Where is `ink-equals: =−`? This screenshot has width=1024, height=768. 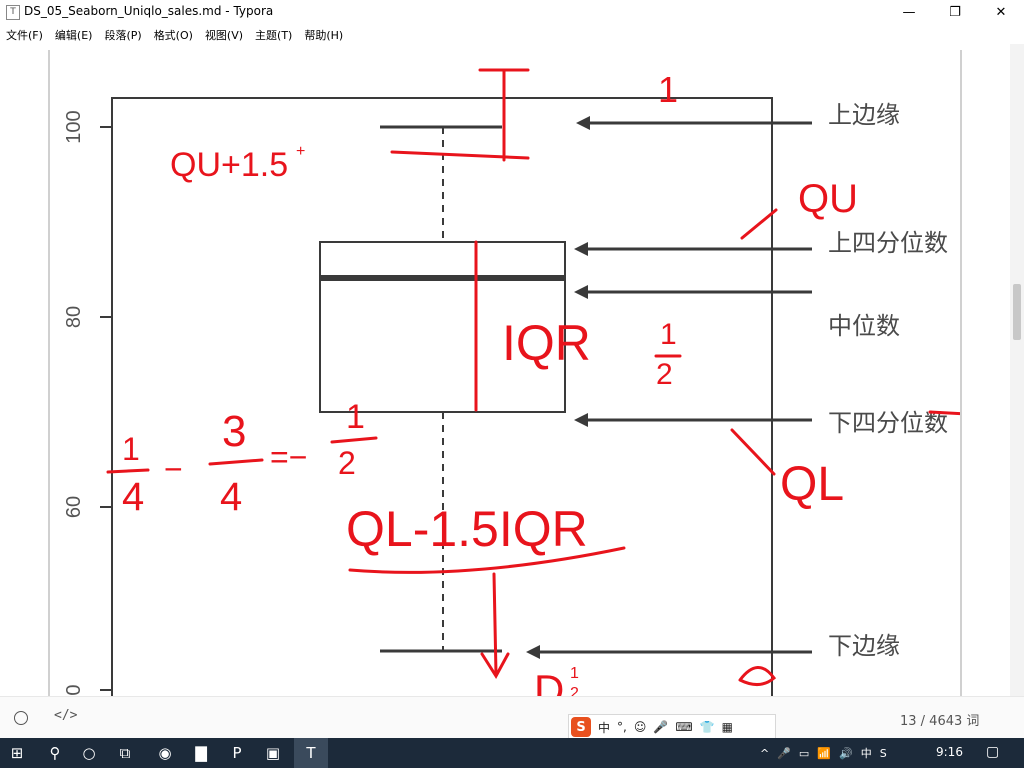 ink-equals: =− is located at coordinates (288, 457).